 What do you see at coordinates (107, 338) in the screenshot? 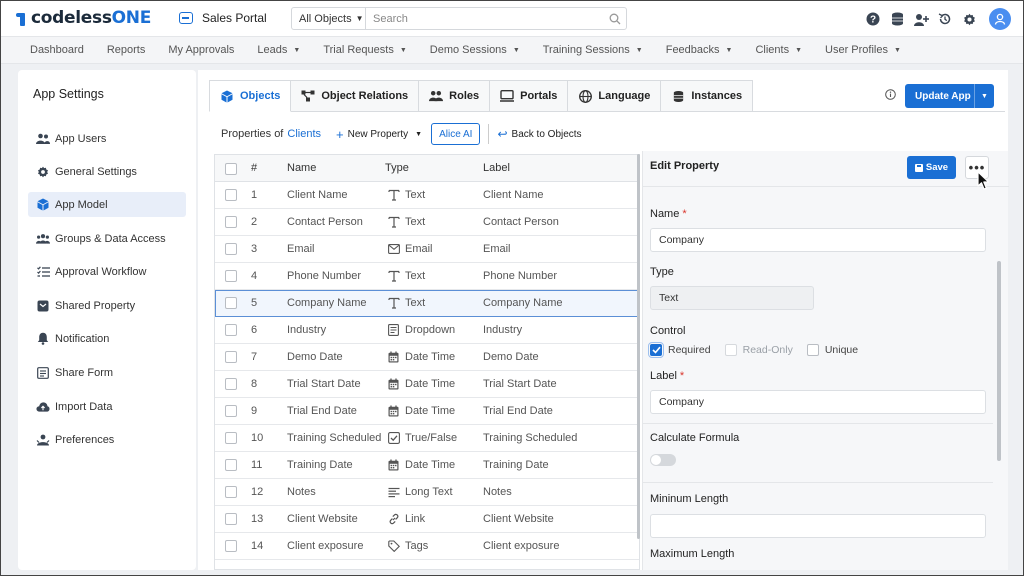
I see `sidebar-item-notification: Notification` at bounding box center [107, 338].